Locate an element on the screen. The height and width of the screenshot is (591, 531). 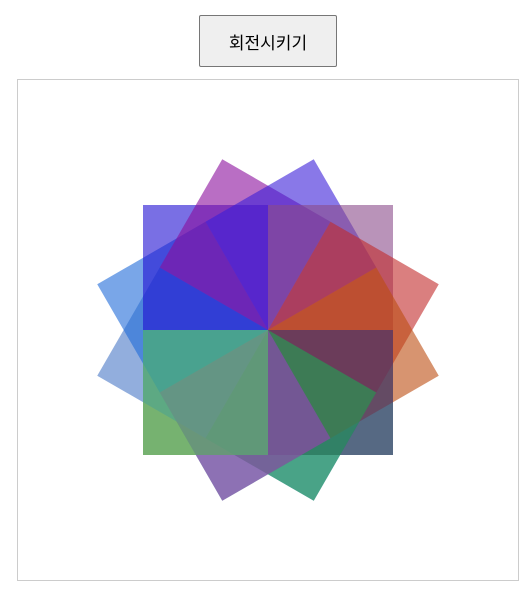
rotate-button: 회전시키기 is located at coordinates (268, 41).